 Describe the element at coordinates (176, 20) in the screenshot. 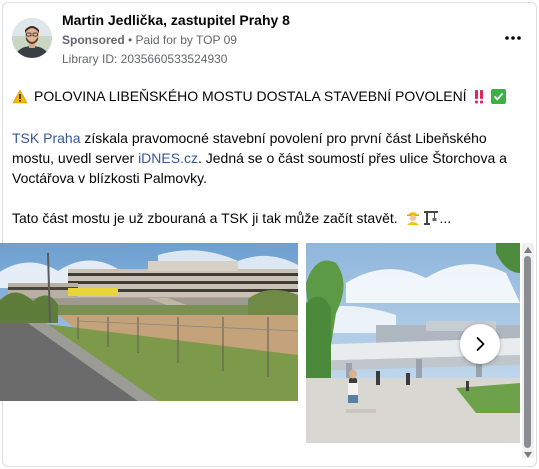

I see `author-name: Martin Jedlička, zastupitel Prahy 8` at that location.